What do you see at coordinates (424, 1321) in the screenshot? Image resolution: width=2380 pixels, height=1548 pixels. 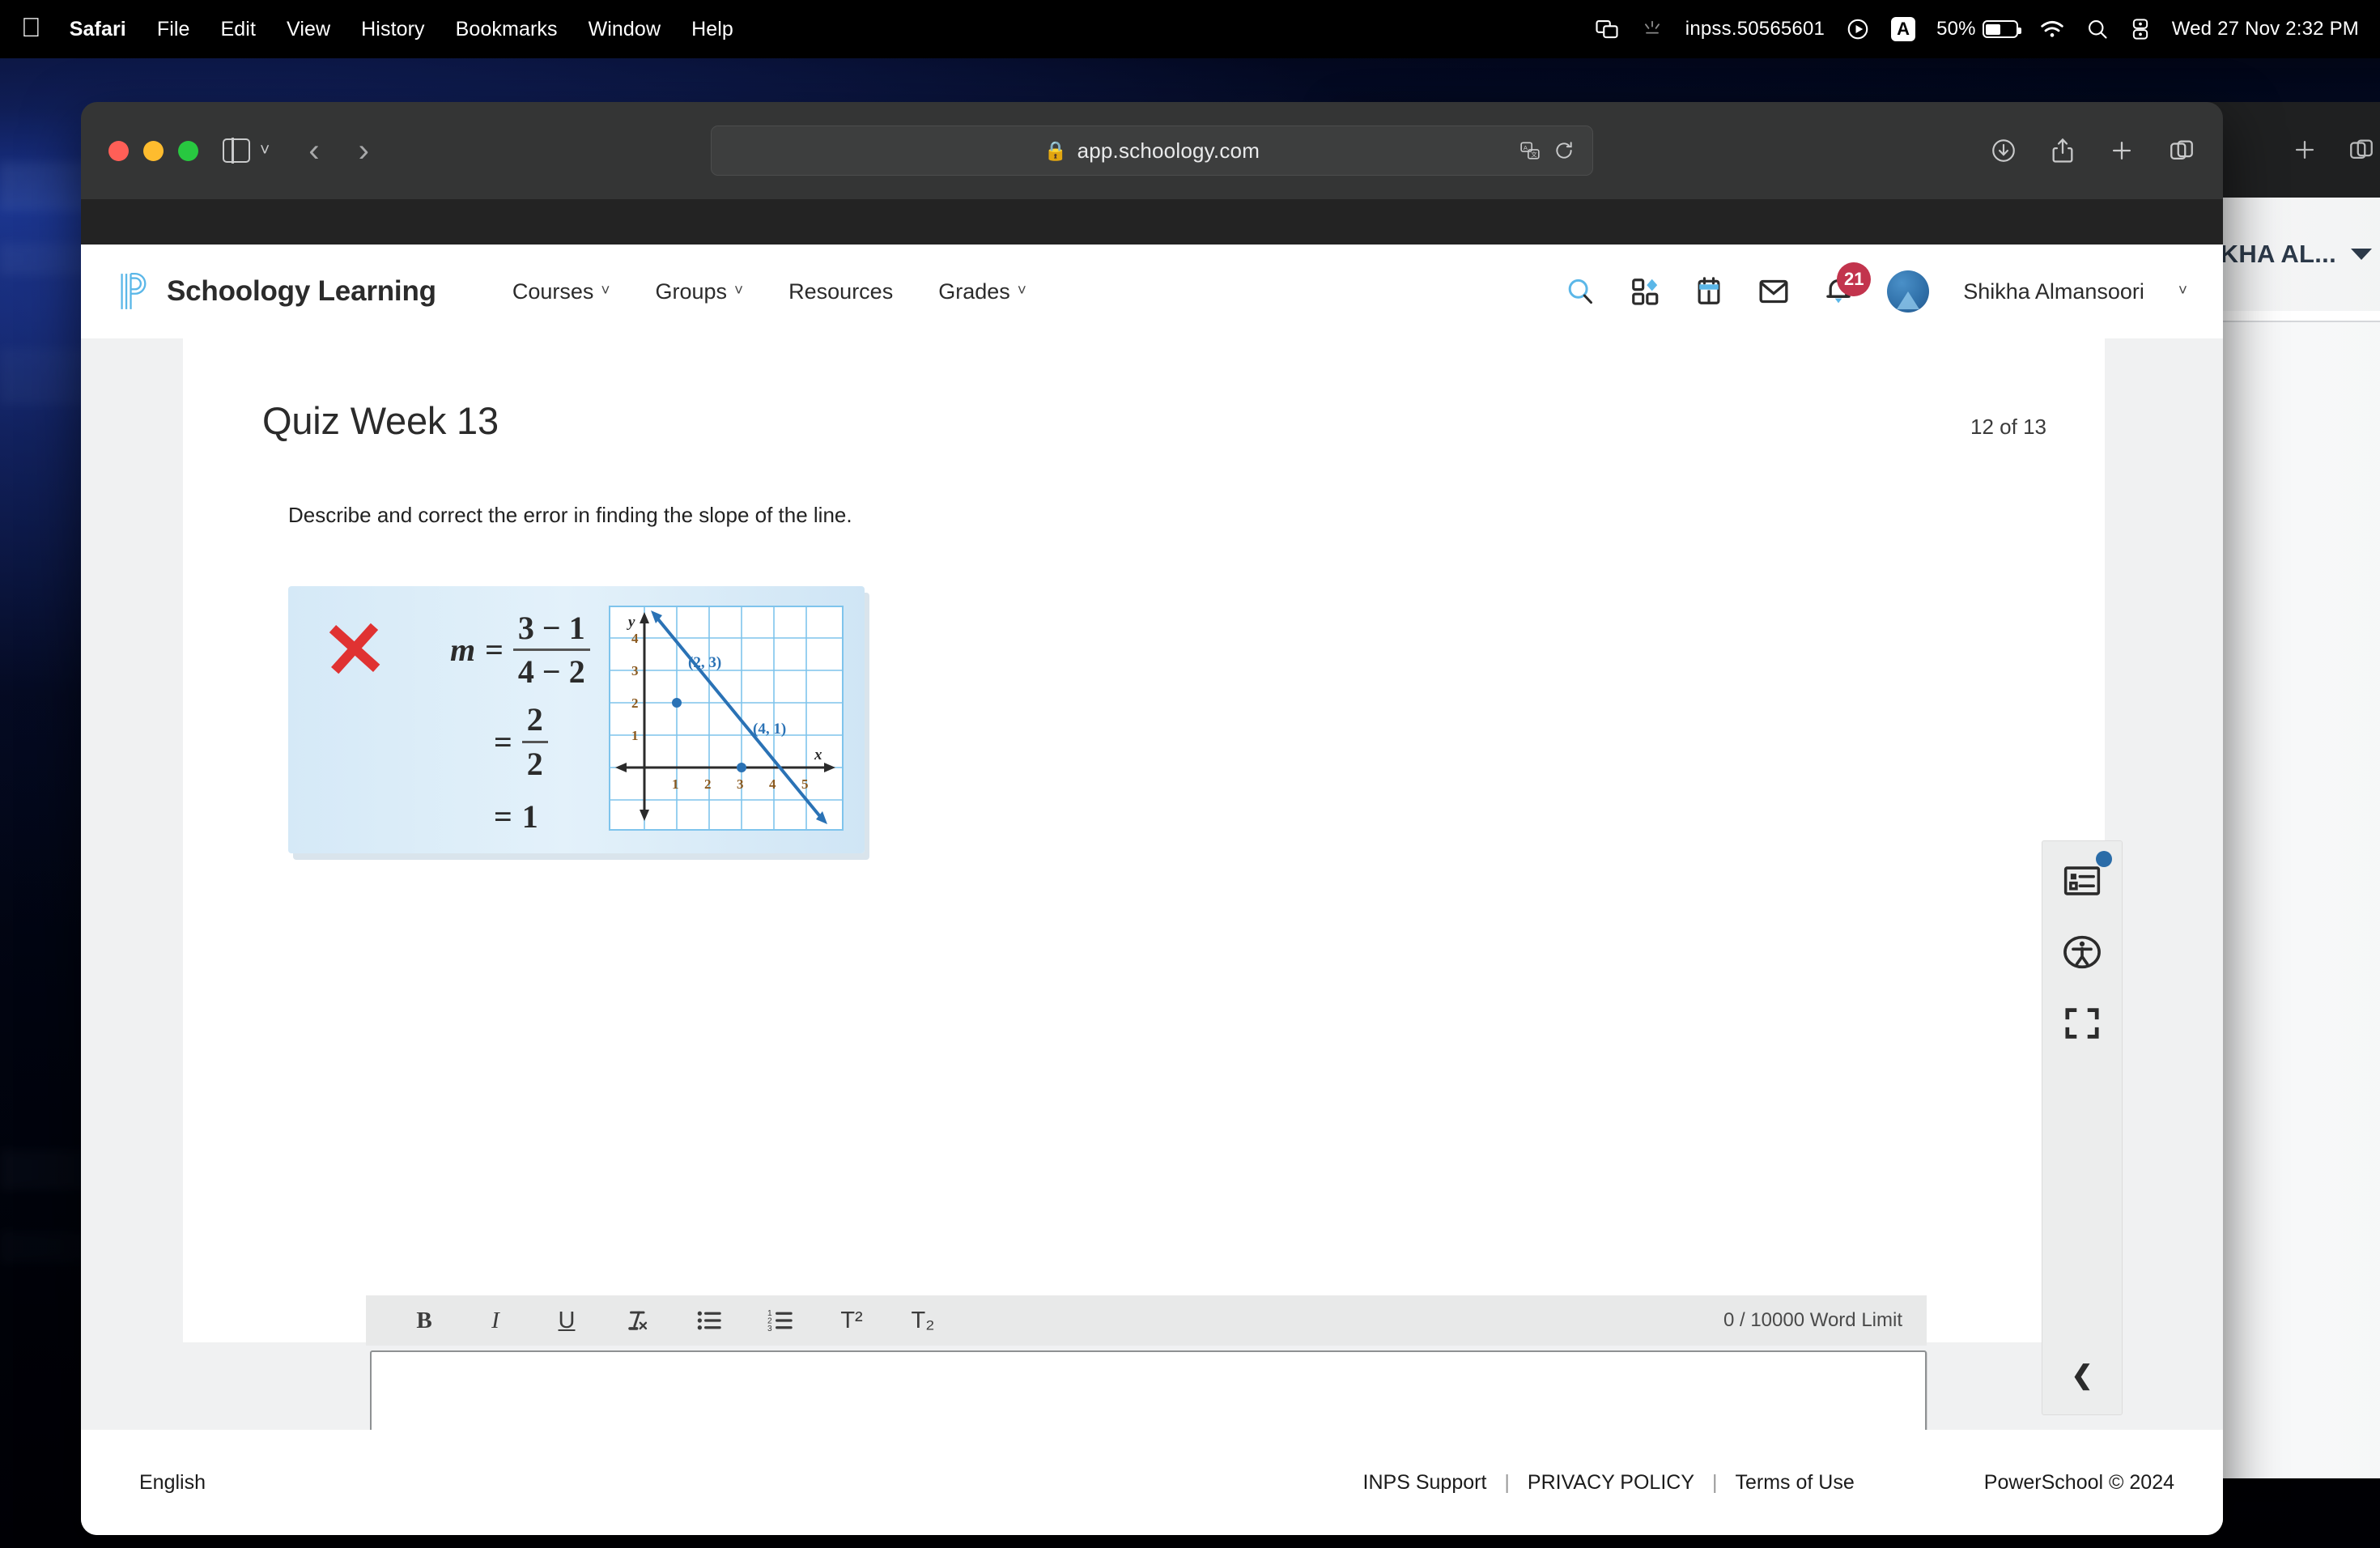 I see `bold-button: B` at bounding box center [424, 1321].